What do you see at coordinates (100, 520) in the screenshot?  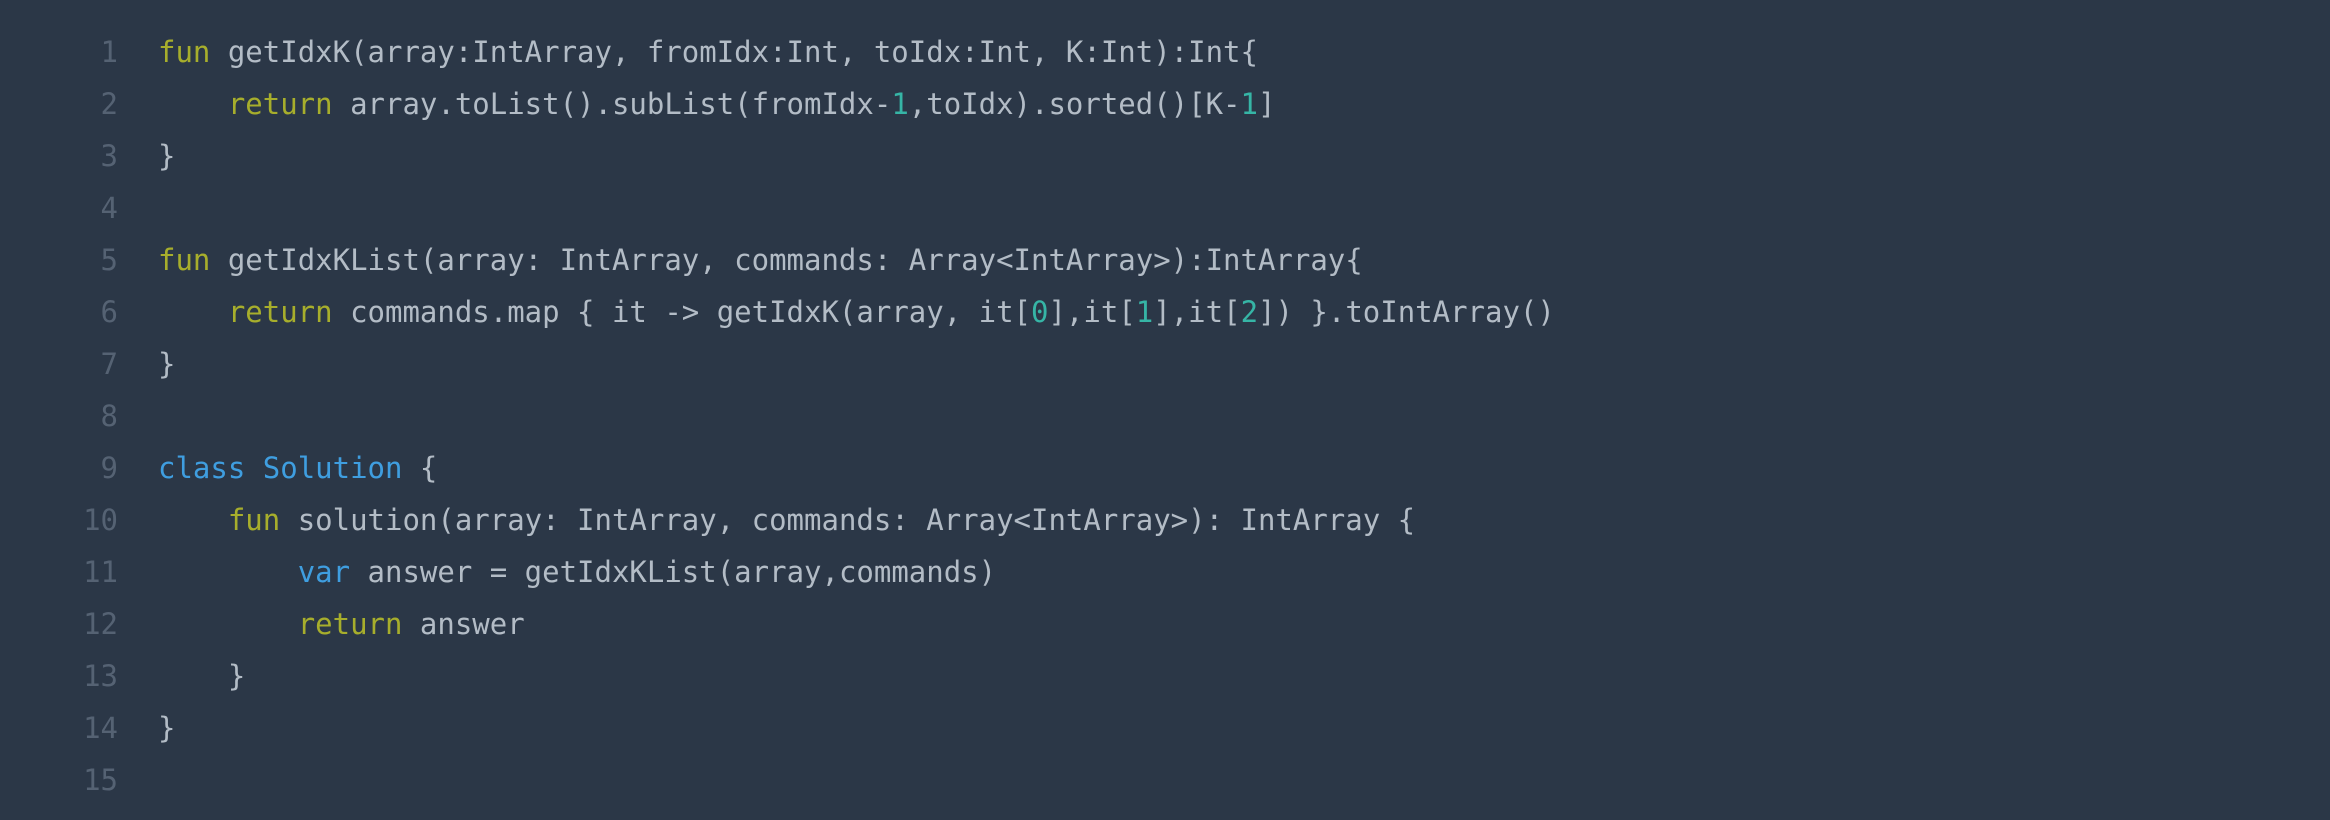 I see `line-number: 10` at bounding box center [100, 520].